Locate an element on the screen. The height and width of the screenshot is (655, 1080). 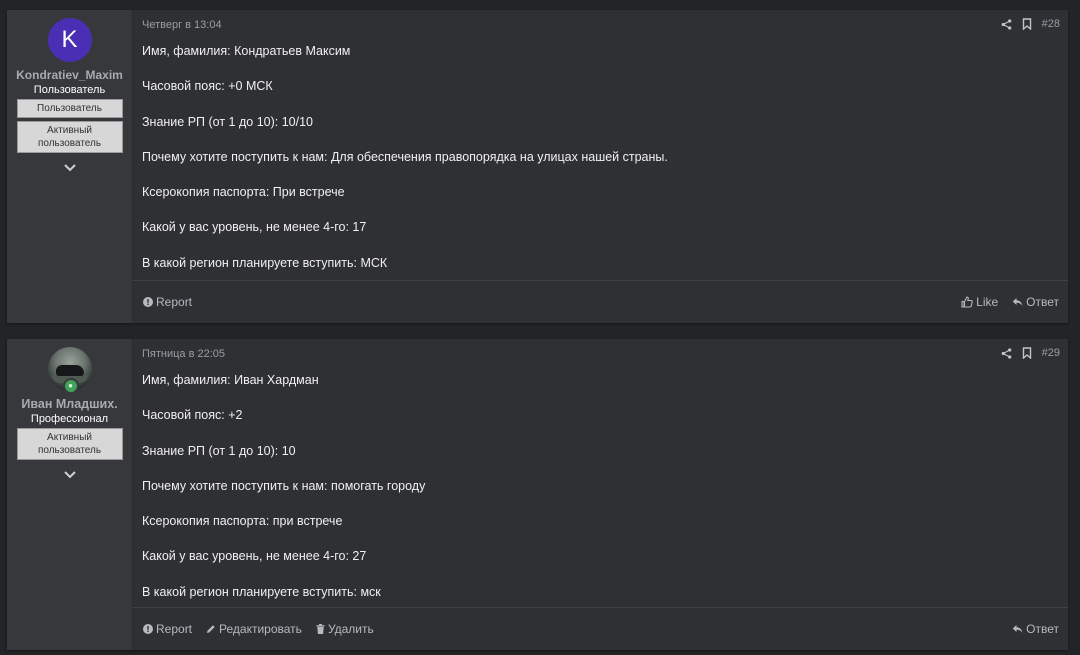
post-line: Знание РП (от 1 до 10): 10 is located at coordinates (219, 450).